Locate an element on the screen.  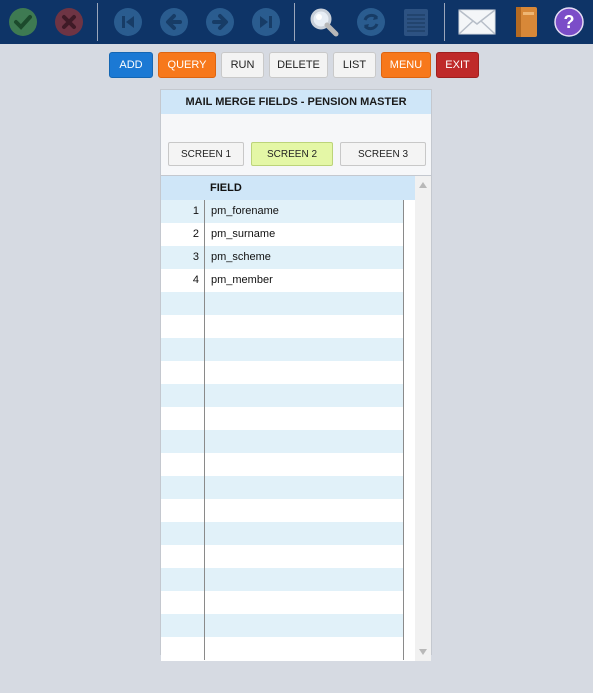
help-icon: ? is located at coordinates (569, 22).